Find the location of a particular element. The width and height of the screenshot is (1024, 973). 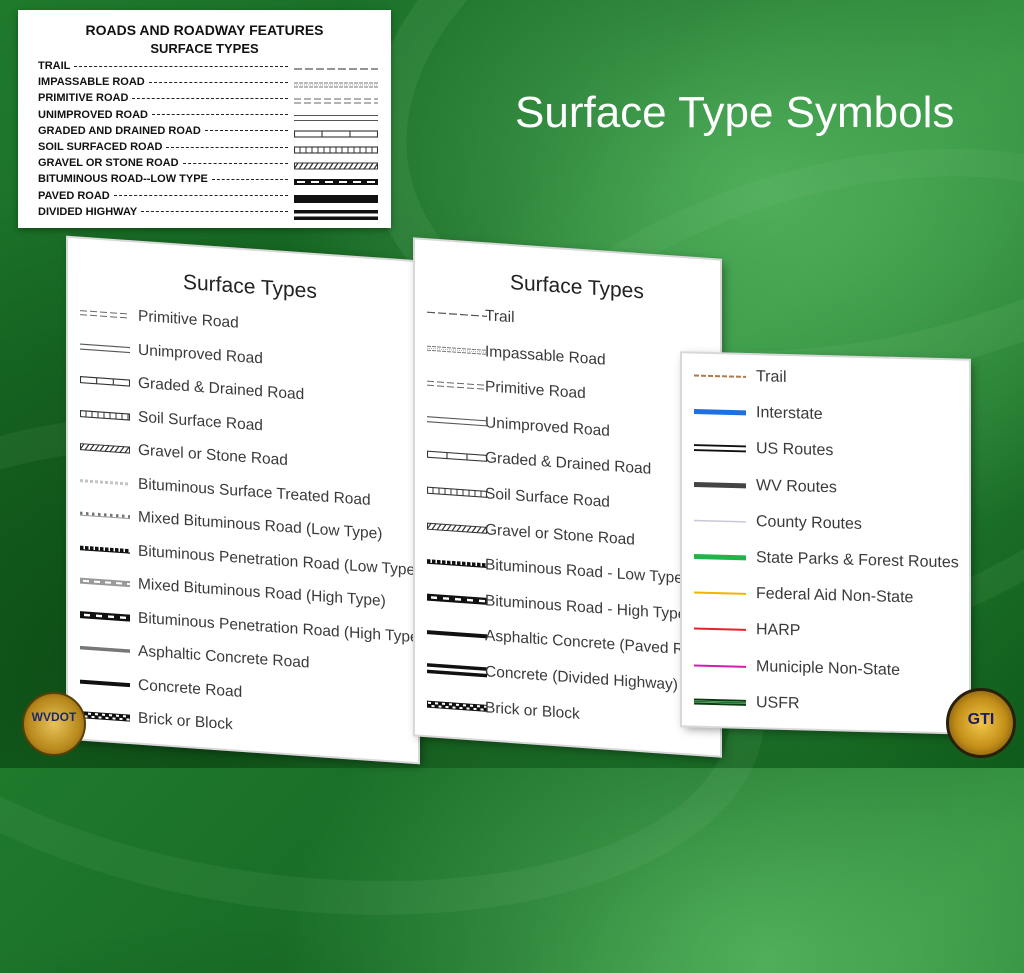

legend-row: GRAVEL OR STONE ROAD is located at coordinates (208, 163).